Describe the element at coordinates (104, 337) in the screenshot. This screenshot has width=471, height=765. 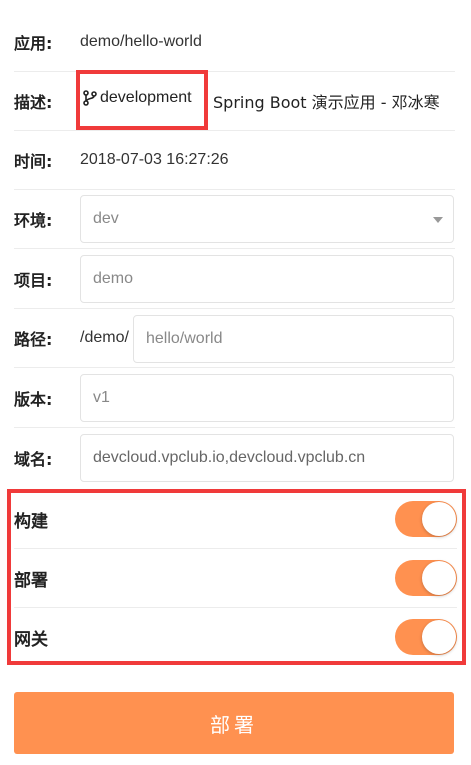
I see `path-prefix: /demo/` at that location.